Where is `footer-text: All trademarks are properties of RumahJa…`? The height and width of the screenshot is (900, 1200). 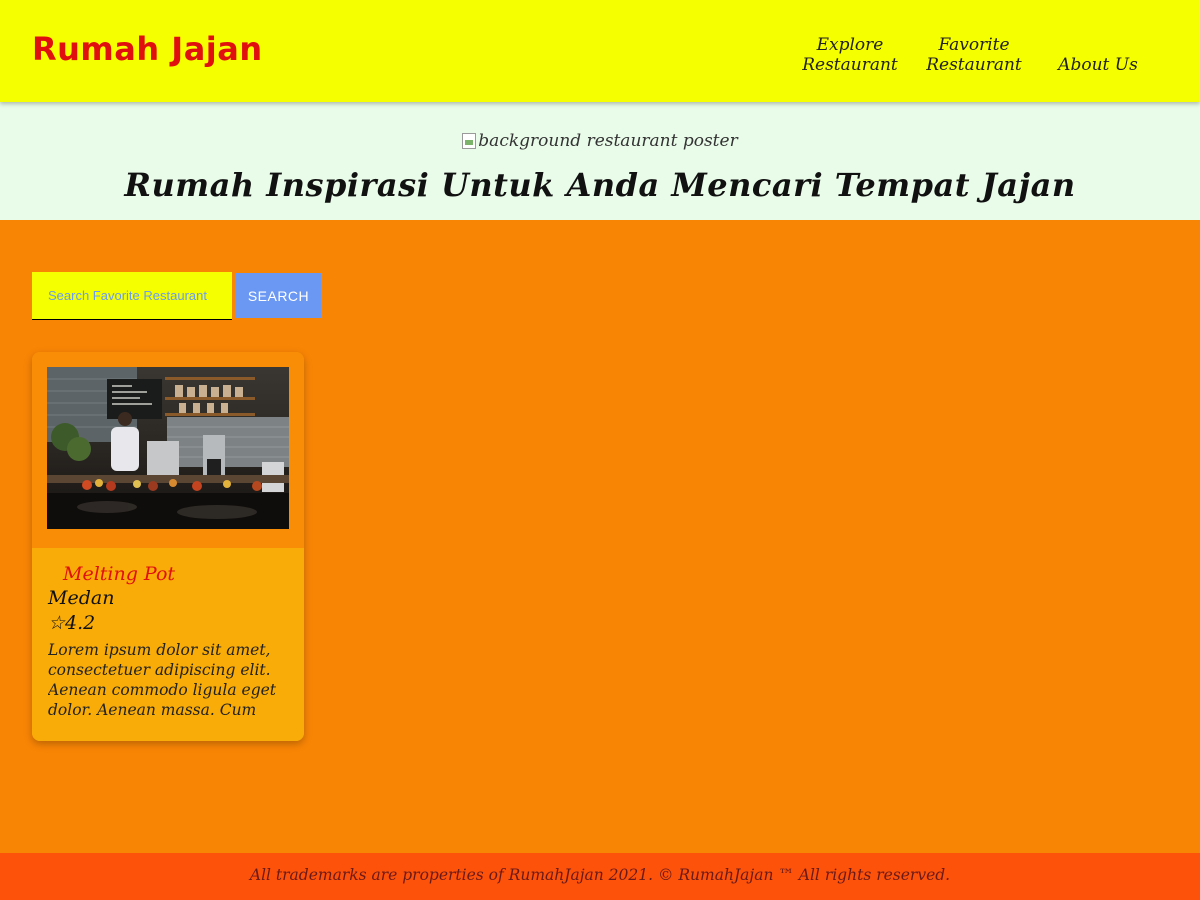 footer-text: All trademarks are properties of RumahJa… is located at coordinates (600, 875).